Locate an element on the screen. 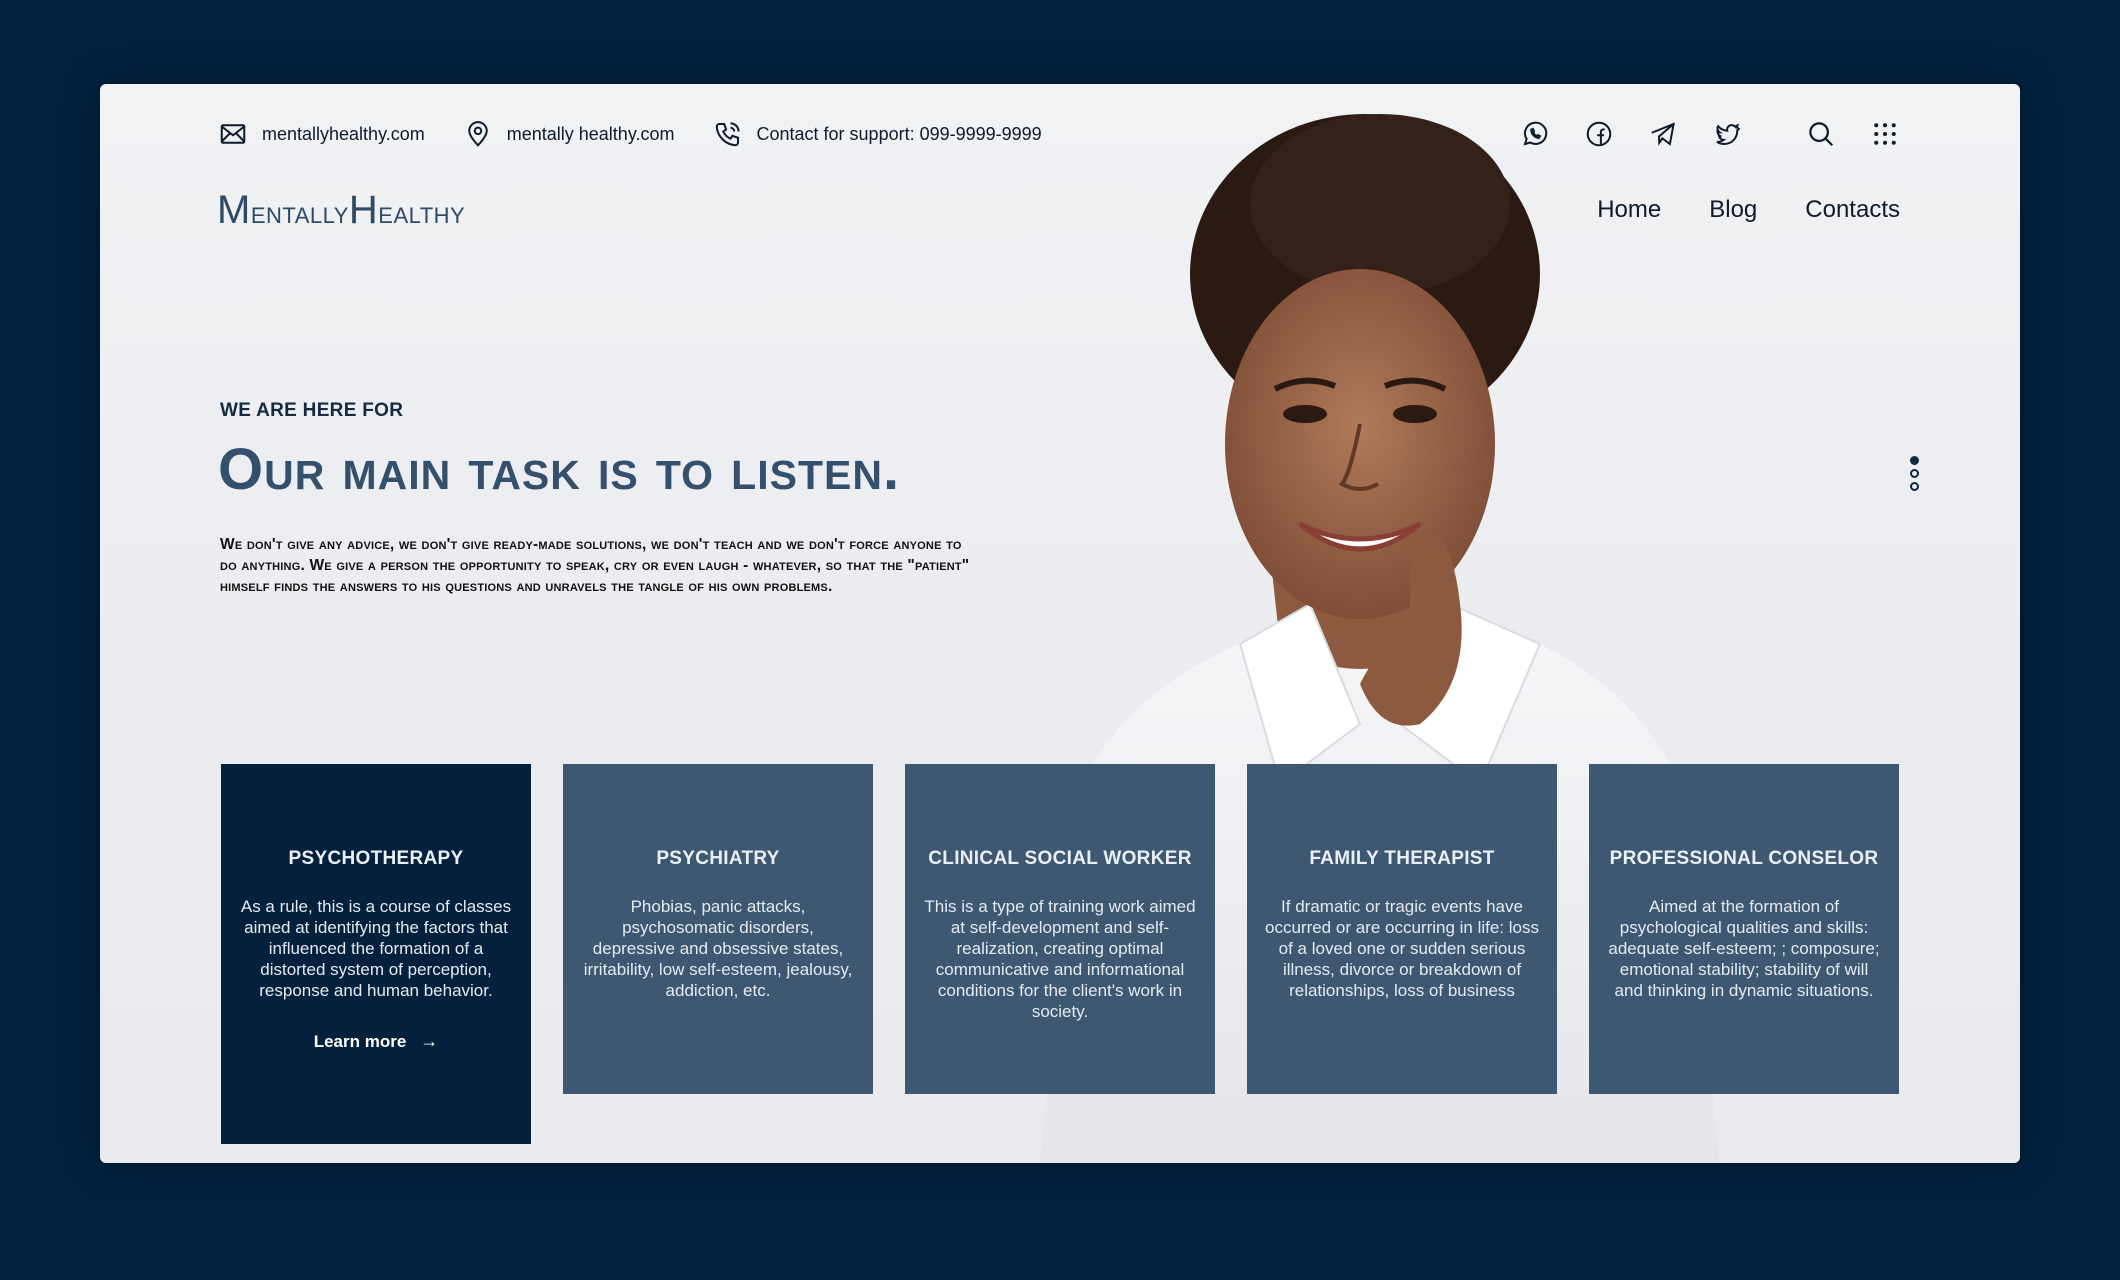 Image resolution: width=2120 pixels, height=1280 pixels. nav-blog: Blog is located at coordinates (1733, 210).